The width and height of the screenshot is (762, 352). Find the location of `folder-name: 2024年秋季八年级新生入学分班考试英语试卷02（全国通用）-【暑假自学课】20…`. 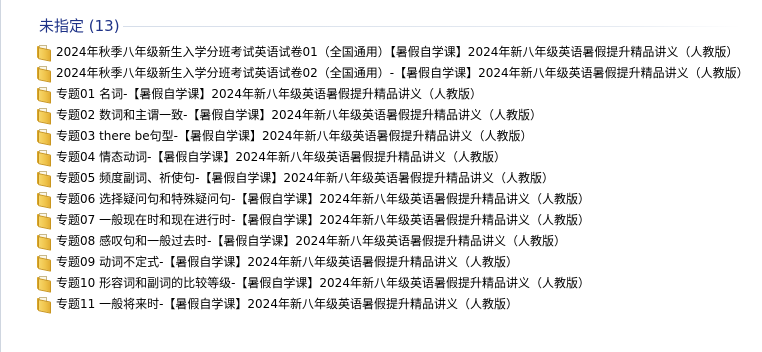

folder-name: 2024年秋季八年级新生入学分班考试英语试卷02（全国通用）-【暑假自学课】20… is located at coordinates (402, 73).